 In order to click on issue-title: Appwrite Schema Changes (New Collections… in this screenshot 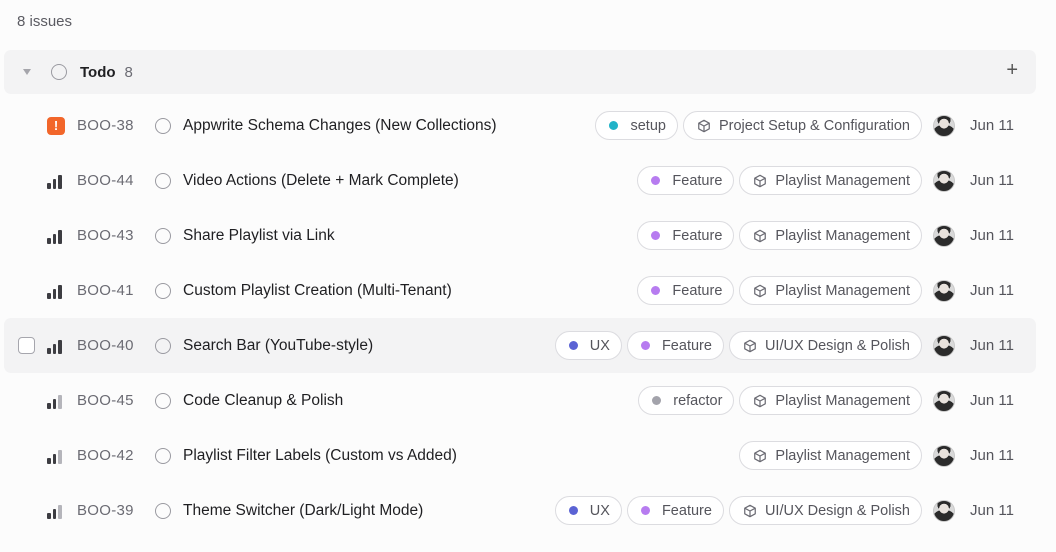, I will do `click(340, 125)`.